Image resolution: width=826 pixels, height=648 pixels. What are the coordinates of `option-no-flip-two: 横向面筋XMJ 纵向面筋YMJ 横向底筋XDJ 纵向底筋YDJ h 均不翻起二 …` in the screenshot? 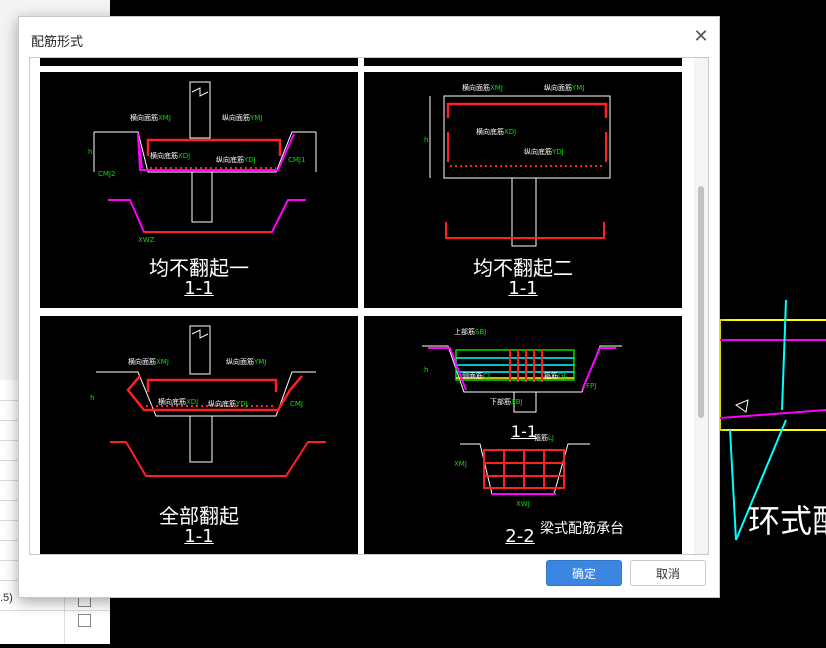 It's located at (523, 190).